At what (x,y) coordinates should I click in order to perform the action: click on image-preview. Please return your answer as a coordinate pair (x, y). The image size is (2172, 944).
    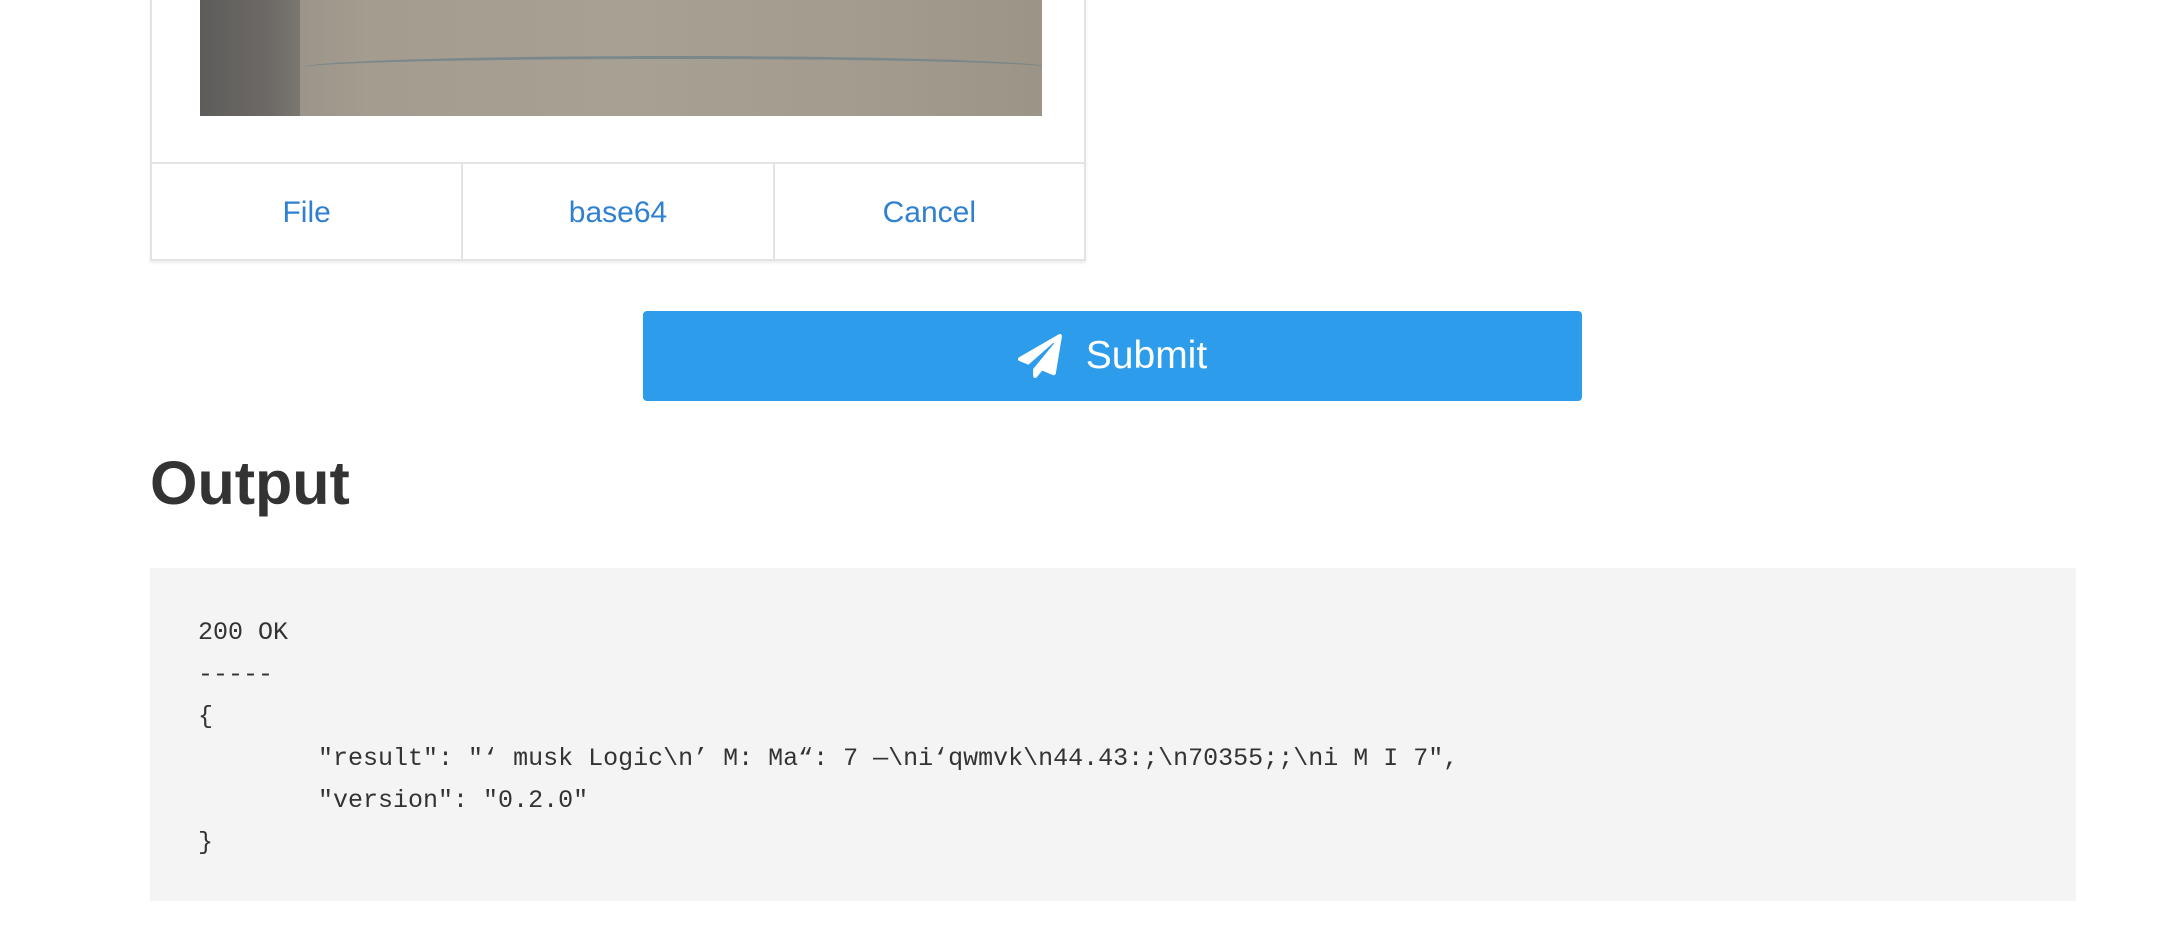
    Looking at the image, I should click on (621, 58).